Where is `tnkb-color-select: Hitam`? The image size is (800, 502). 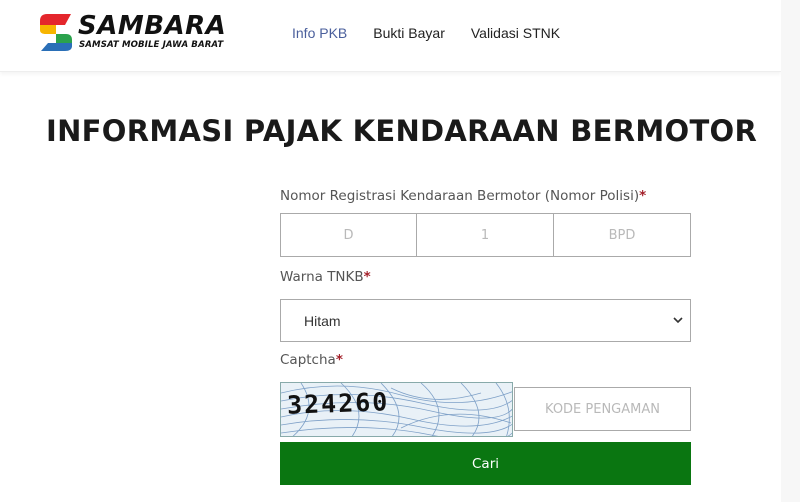
tnkb-color-select: Hitam is located at coordinates (485, 320).